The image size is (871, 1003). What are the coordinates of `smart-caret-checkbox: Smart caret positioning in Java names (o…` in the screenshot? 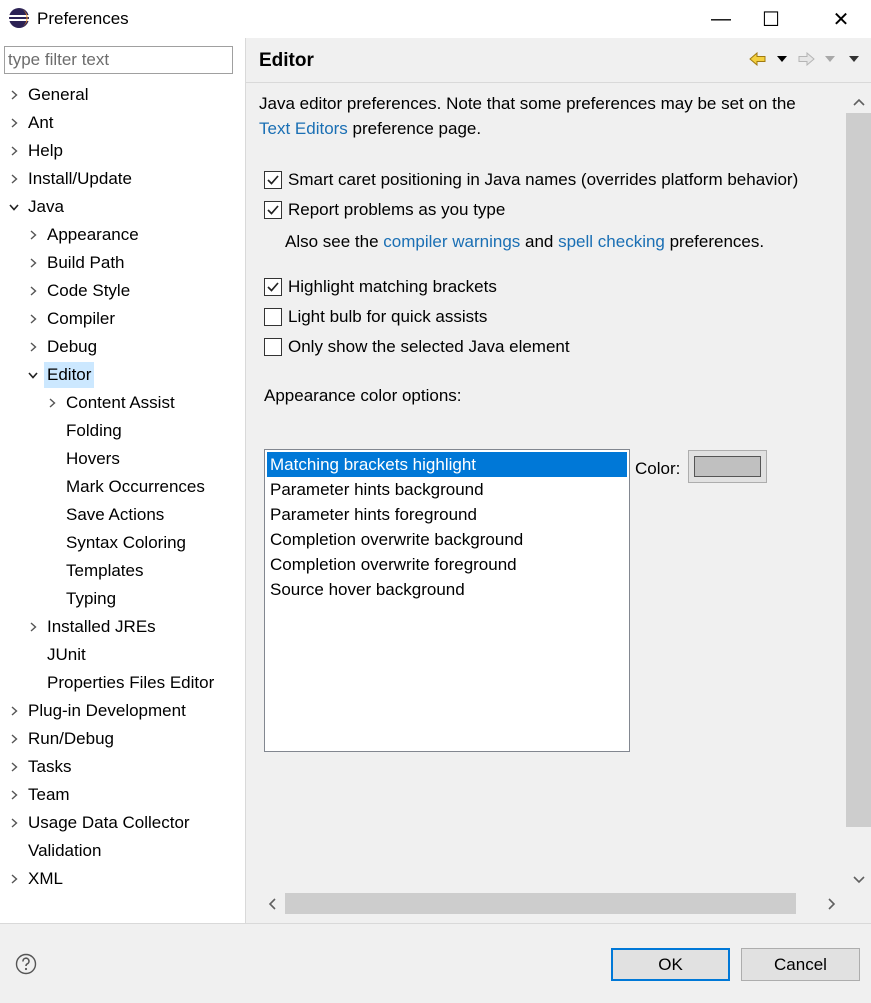 It's located at (531, 180).